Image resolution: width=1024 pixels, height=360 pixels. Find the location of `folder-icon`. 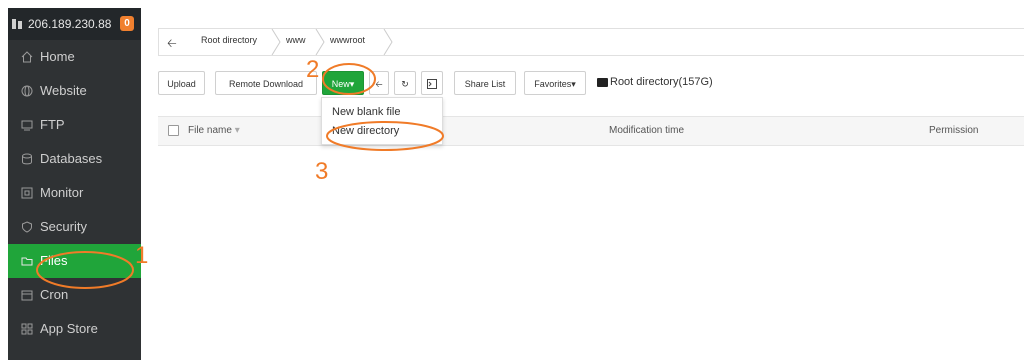

folder-icon is located at coordinates (27, 261).